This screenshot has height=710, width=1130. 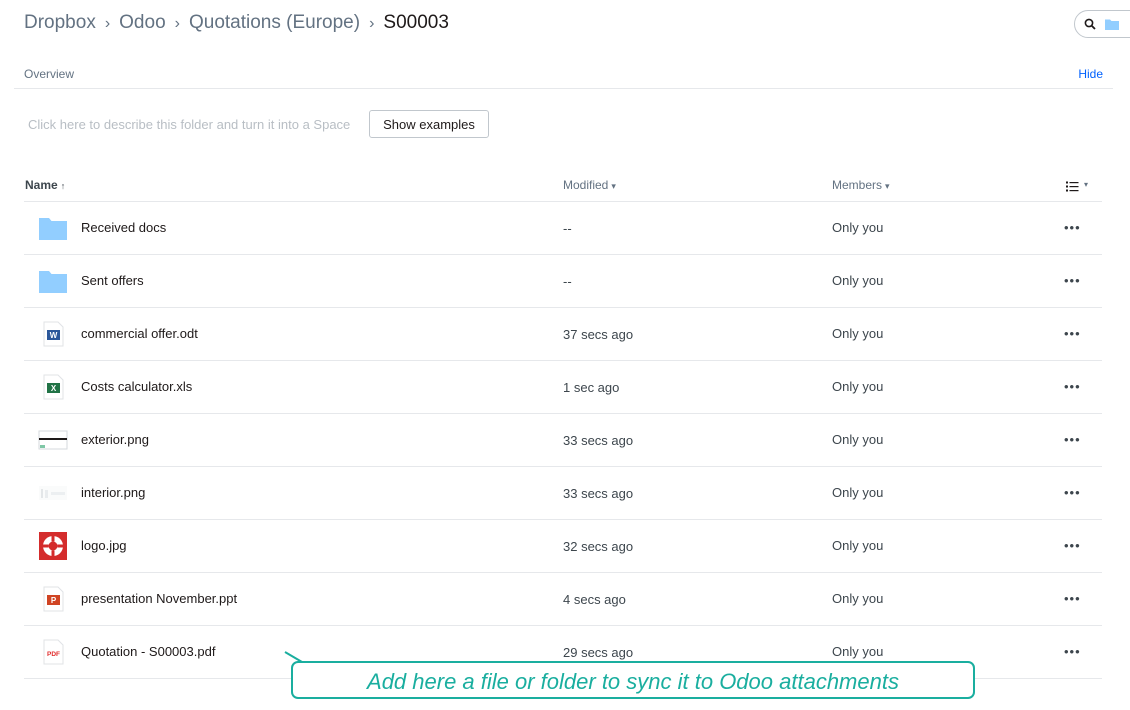 I want to click on breadcrumb-item-odoo: Odoo, so click(x=142, y=22).